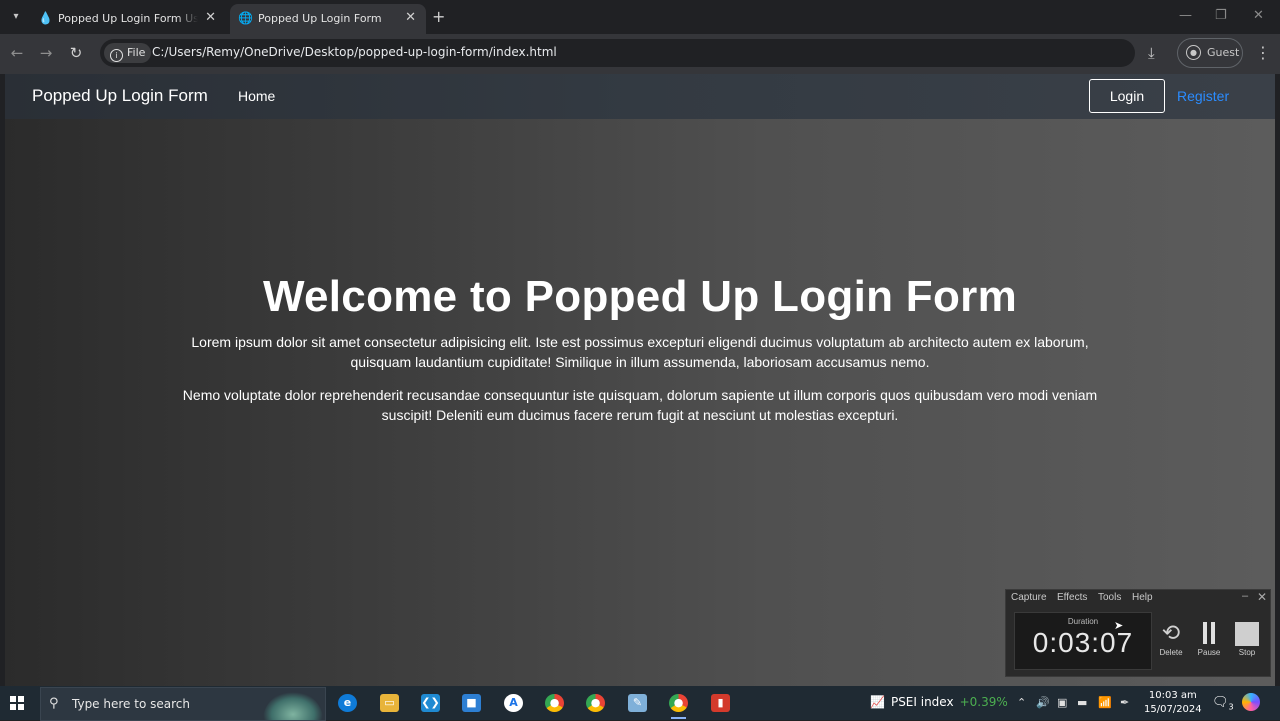  What do you see at coordinates (1223, 703) in the screenshot?
I see `notification-center-icon: 🗨3` at bounding box center [1223, 703].